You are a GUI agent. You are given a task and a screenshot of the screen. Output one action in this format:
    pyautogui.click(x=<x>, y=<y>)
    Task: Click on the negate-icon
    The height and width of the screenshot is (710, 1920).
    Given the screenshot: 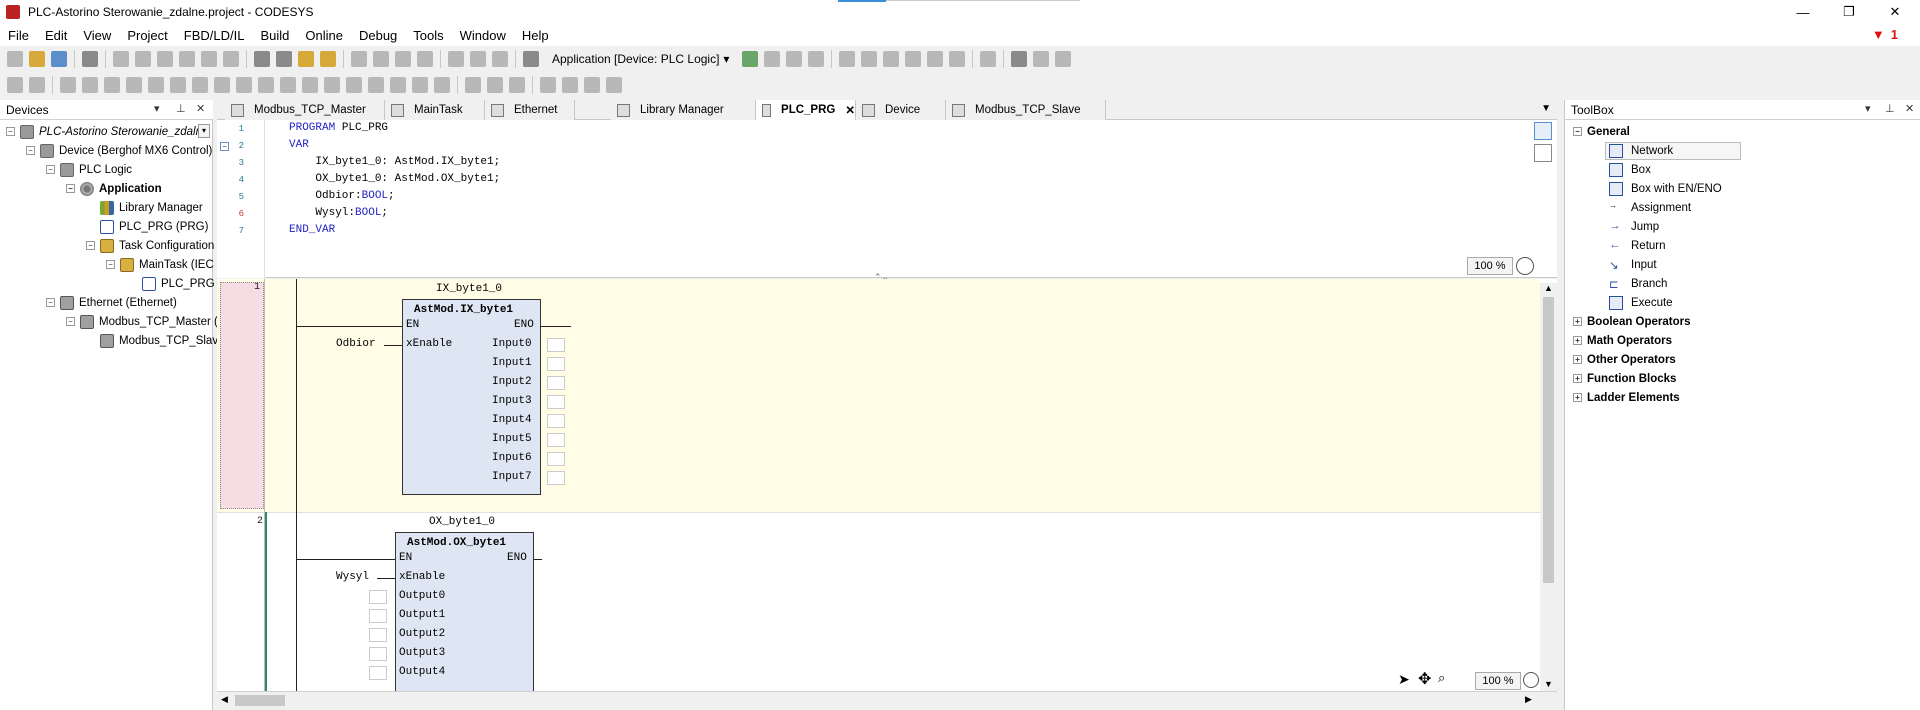 What is the action you would take?
    pyautogui.click(x=398, y=85)
    